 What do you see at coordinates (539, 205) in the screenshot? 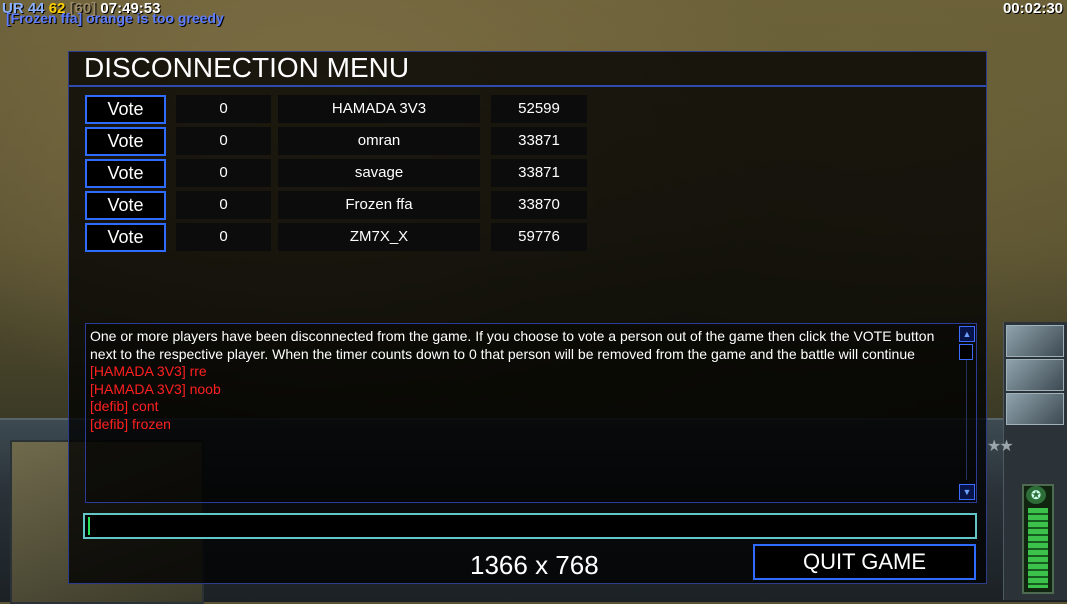
I see `disconnect-timer: 33870` at bounding box center [539, 205].